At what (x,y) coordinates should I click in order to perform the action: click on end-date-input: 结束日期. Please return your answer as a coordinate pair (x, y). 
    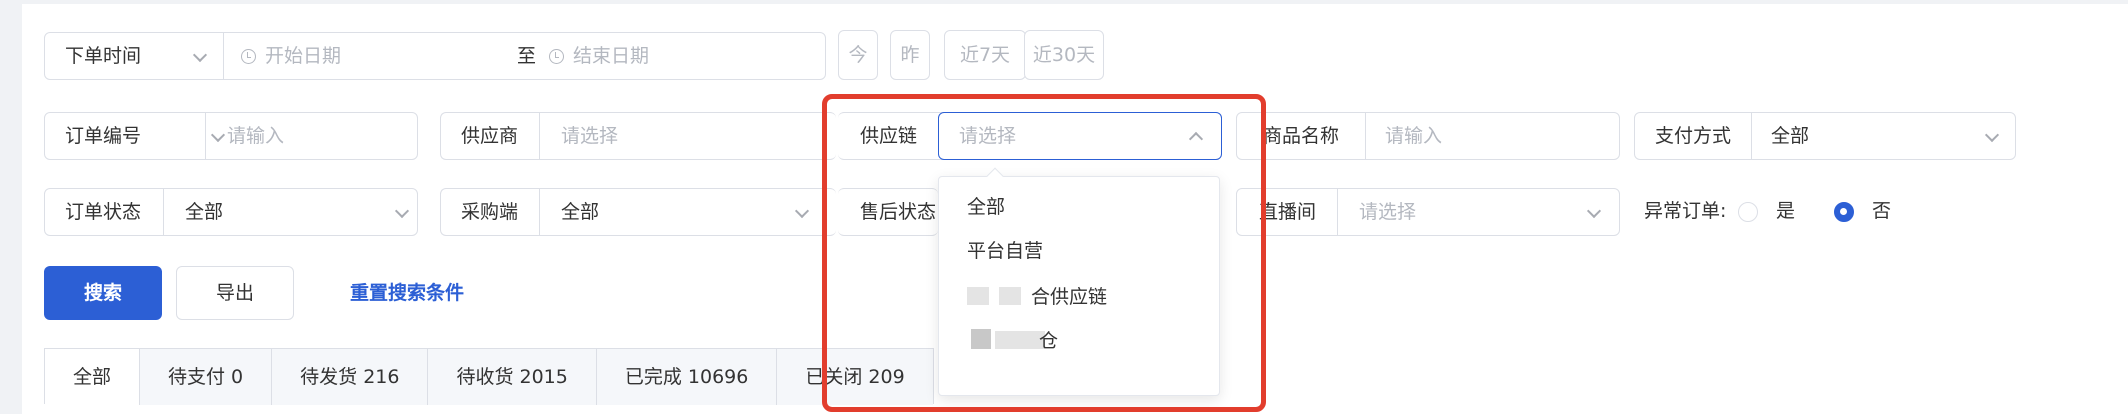
    Looking at the image, I should click on (611, 56).